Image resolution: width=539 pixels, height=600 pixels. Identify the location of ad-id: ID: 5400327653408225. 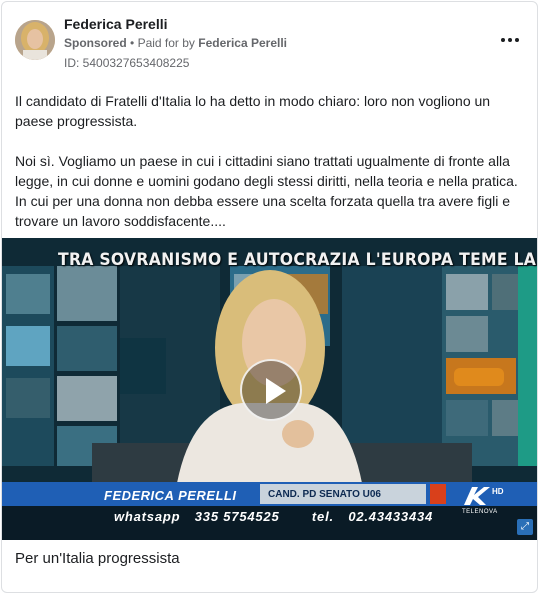
(127, 63).